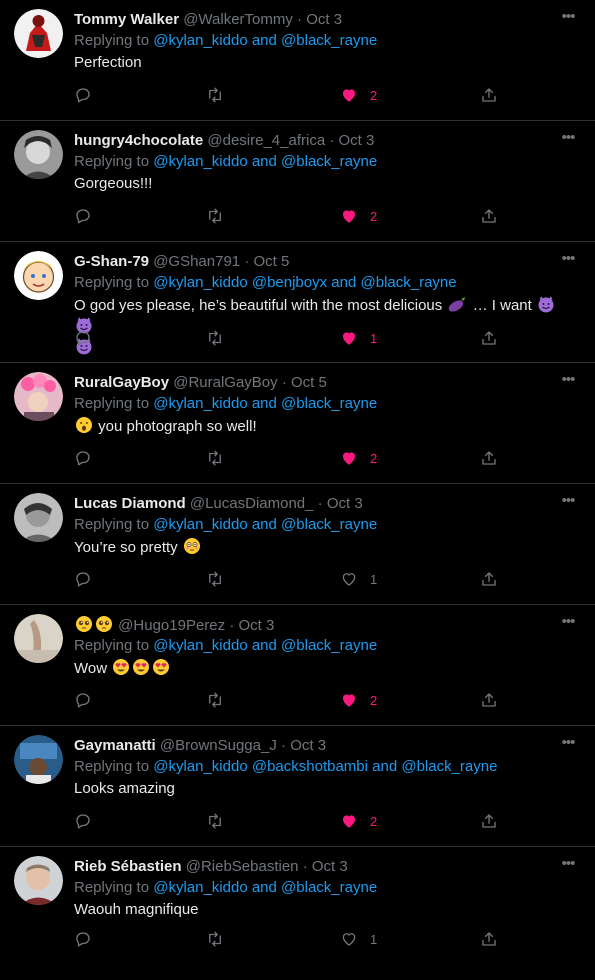 Image resolution: width=595 pixels, height=980 pixels. What do you see at coordinates (138, 140) in the screenshot?
I see `display-name: hungry4chocolate` at bounding box center [138, 140].